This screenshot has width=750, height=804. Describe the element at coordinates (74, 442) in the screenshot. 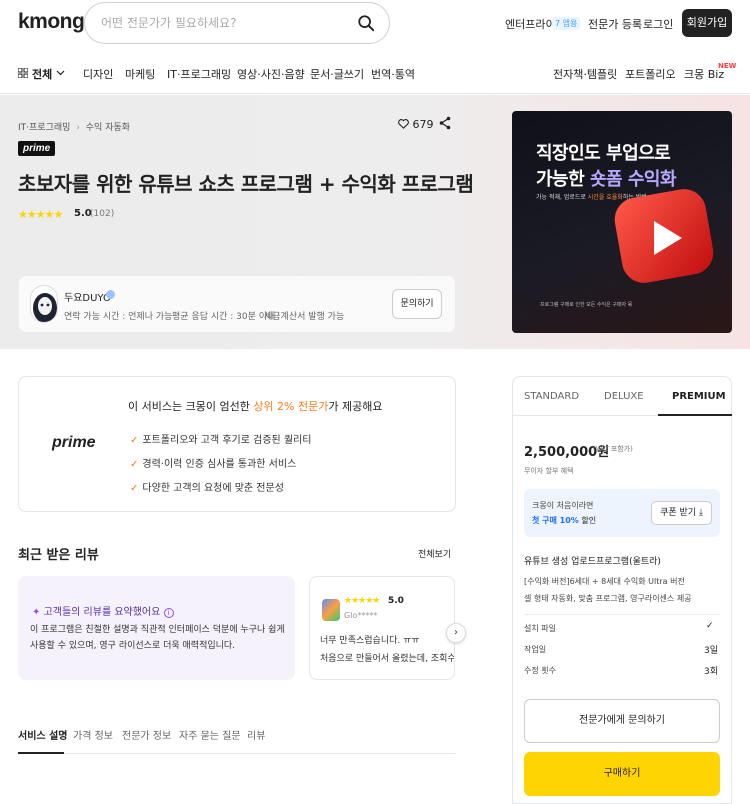

I see `prime-logo: prime` at that location.